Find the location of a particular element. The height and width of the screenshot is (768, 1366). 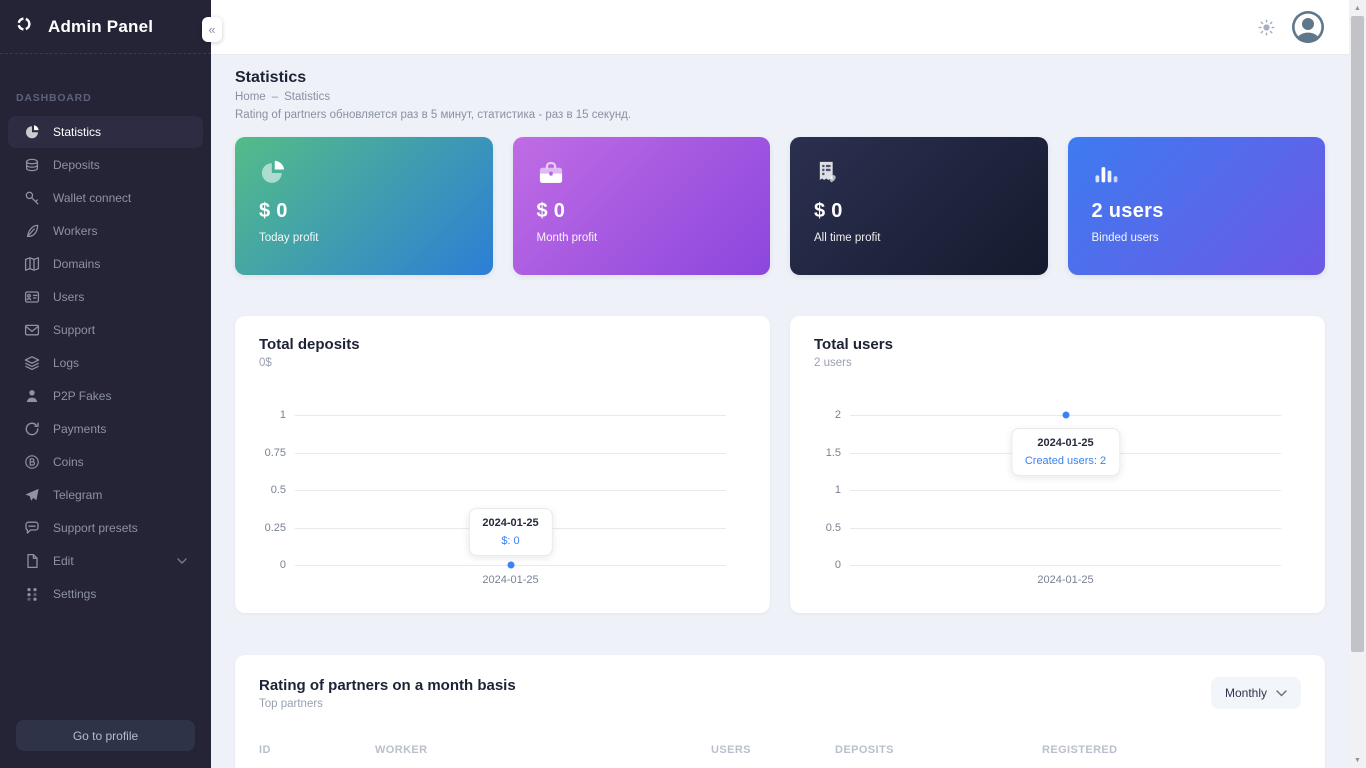

briefcase-icon is located at coordinates (642, 173).